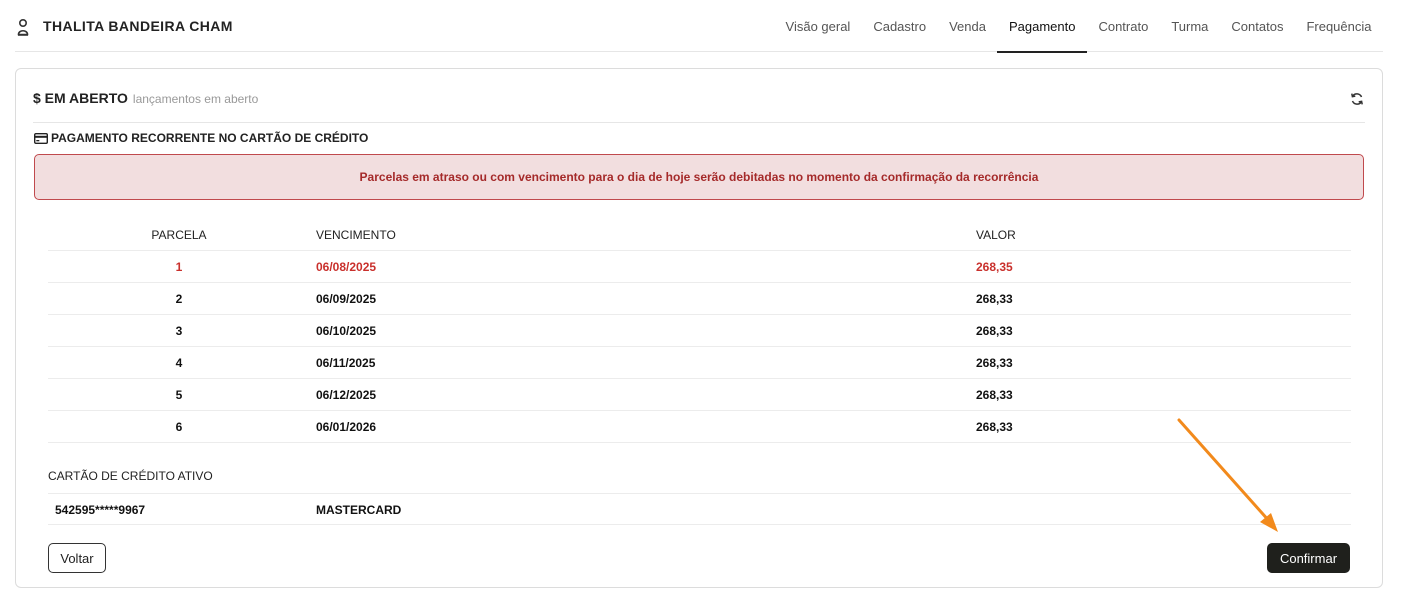  Describe the element at coordinates (1257, 26) in the screenshot. I see `tab-contatos: Contatos` at that location.